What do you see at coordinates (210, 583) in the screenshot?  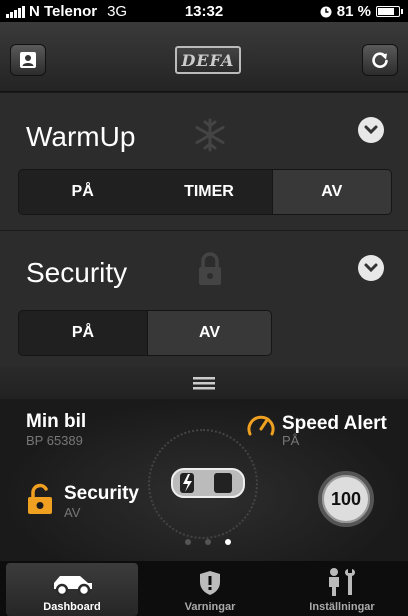 I see `shield-icon` at bounding box center [210, 583].